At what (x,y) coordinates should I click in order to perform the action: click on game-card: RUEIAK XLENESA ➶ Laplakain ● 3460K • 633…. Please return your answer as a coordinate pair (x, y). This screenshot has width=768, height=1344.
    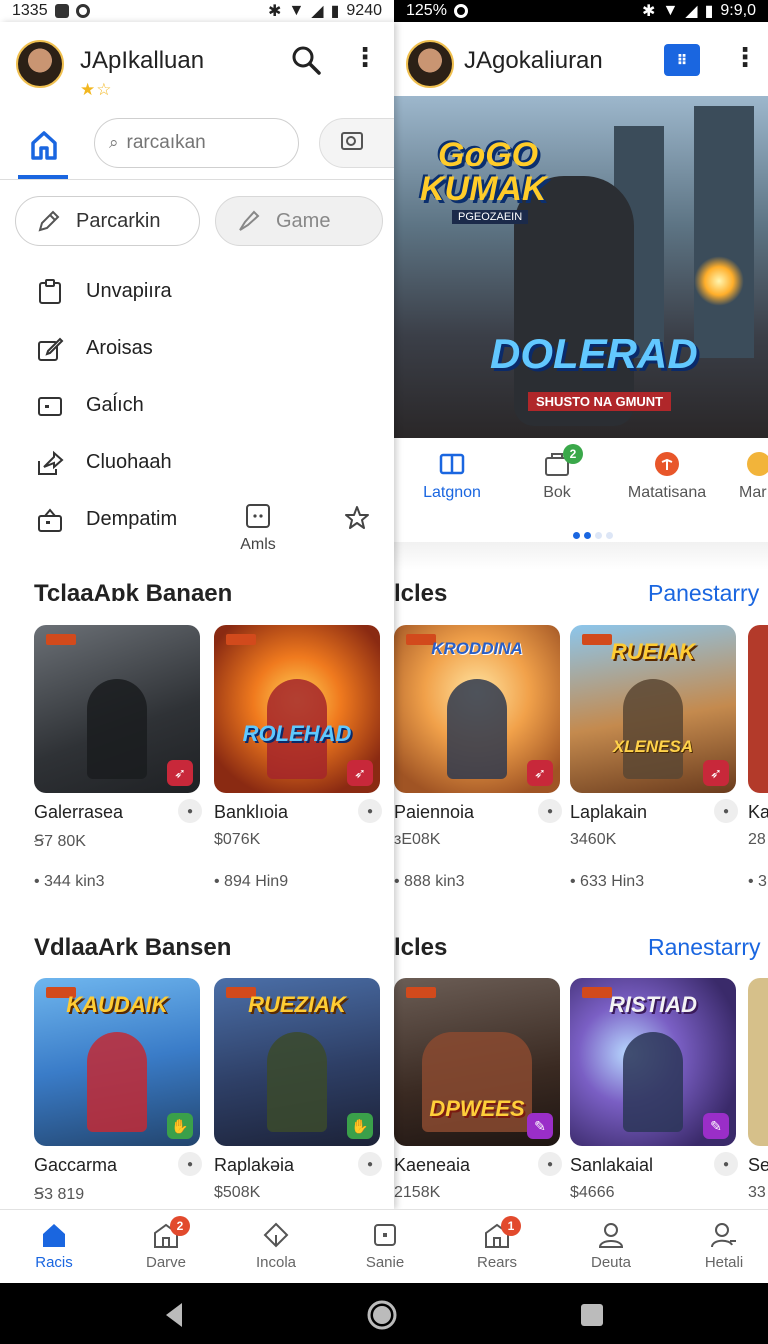
    Looking at the image, I should click on (654, 757).